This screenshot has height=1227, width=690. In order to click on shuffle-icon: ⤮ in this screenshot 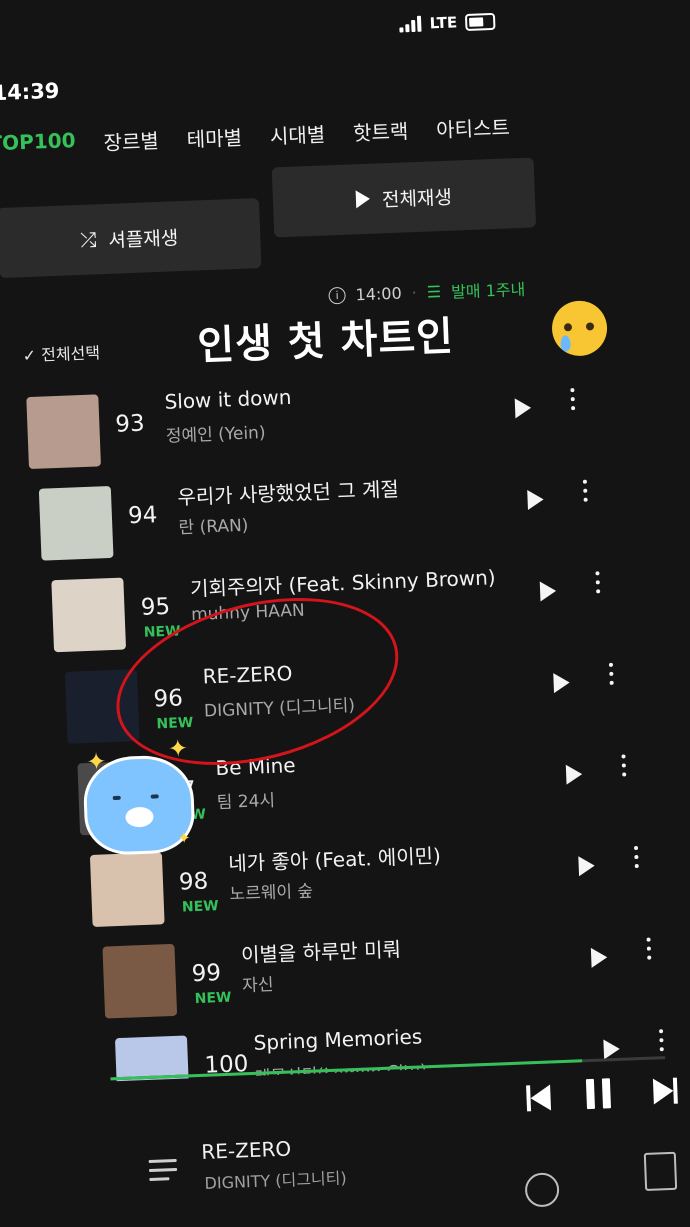, I will do `click(88, 239)`.